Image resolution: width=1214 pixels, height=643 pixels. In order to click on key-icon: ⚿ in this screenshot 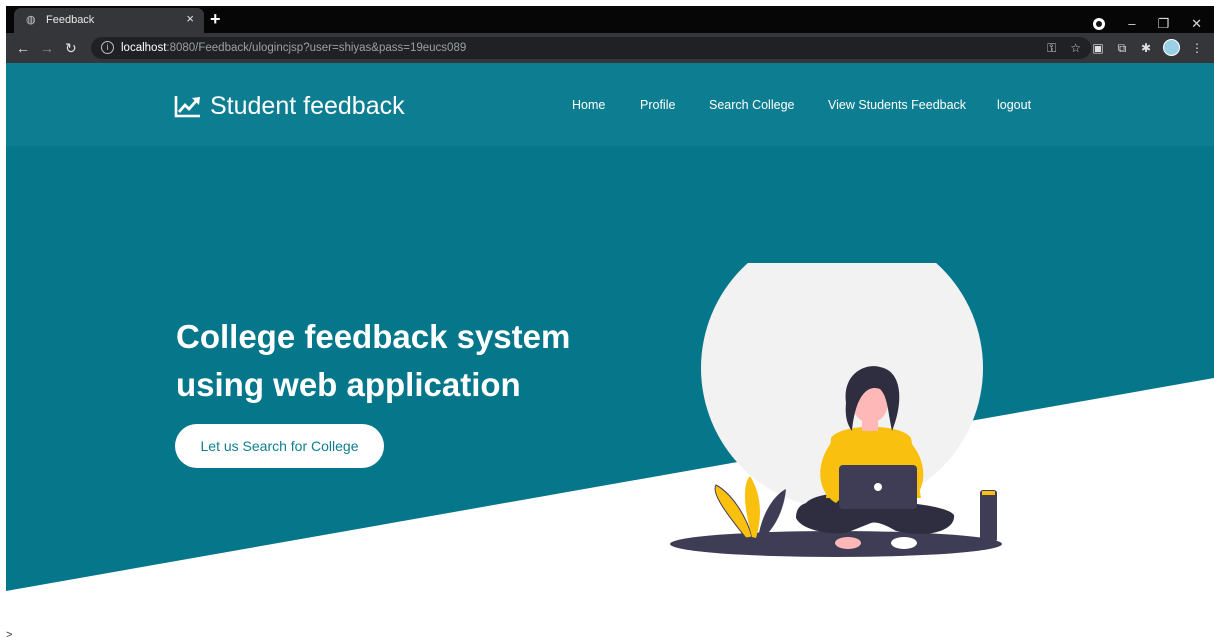, I will do `click(1051, 48)`.